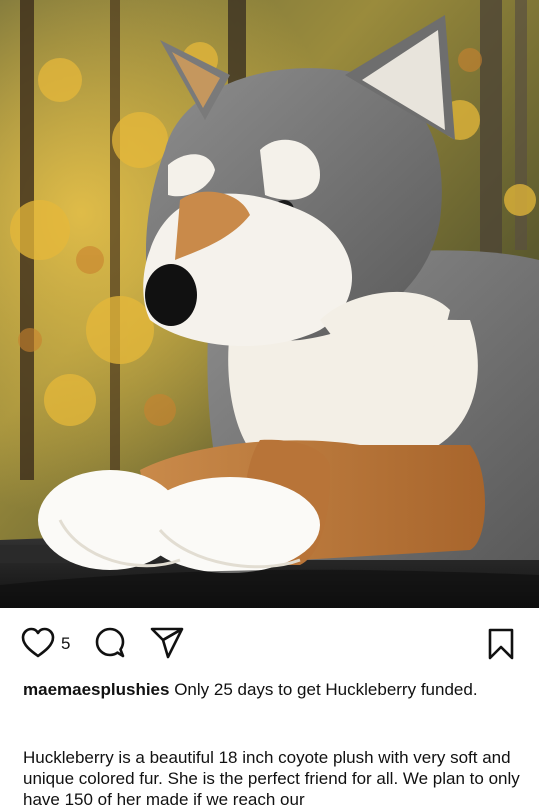  I want to click on bookmark-icon, so click(501, 644).